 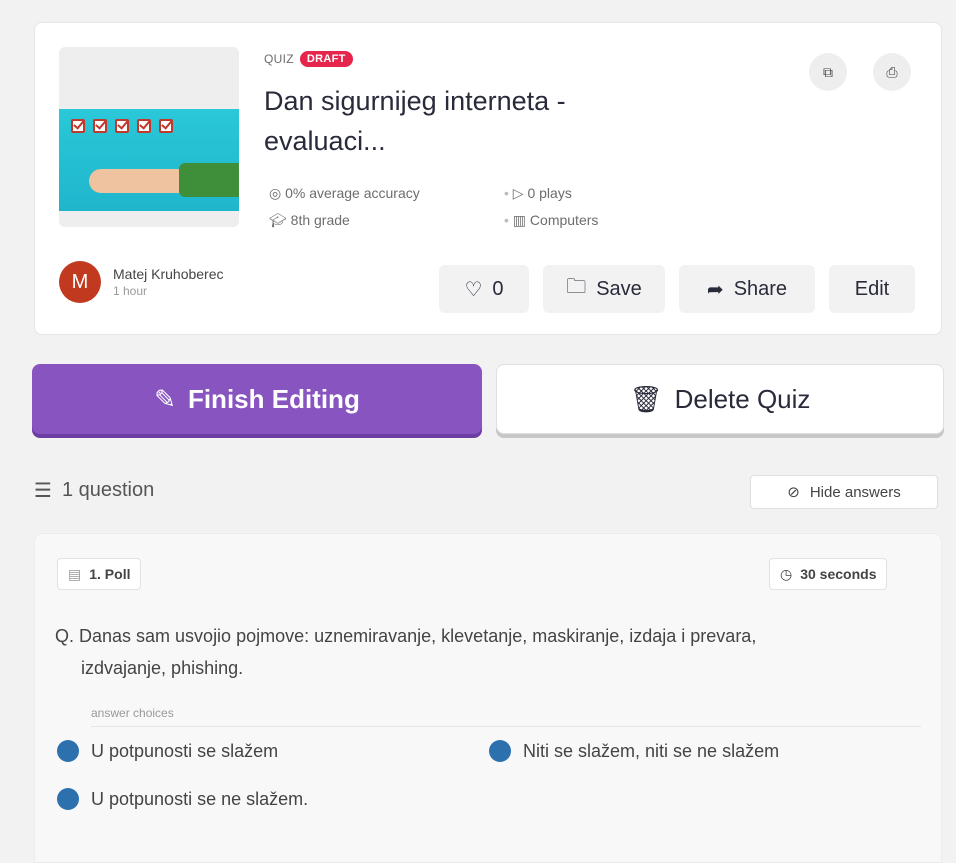 I want to click on quiz-thumbnail, so click(x=149, y=137).